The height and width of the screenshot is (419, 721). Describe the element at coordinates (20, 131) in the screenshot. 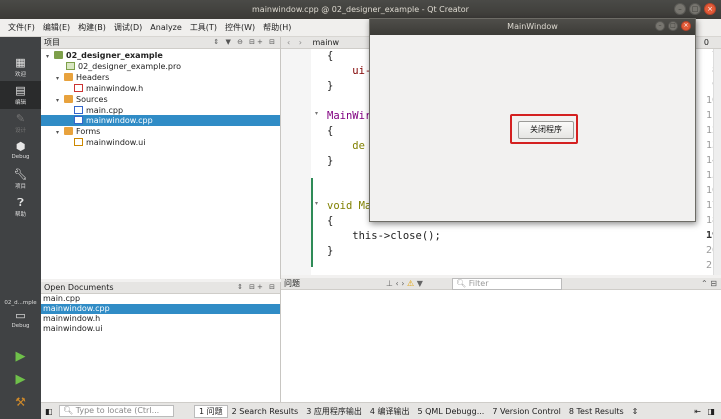

I see `mode-design-label: 设计` at that location.